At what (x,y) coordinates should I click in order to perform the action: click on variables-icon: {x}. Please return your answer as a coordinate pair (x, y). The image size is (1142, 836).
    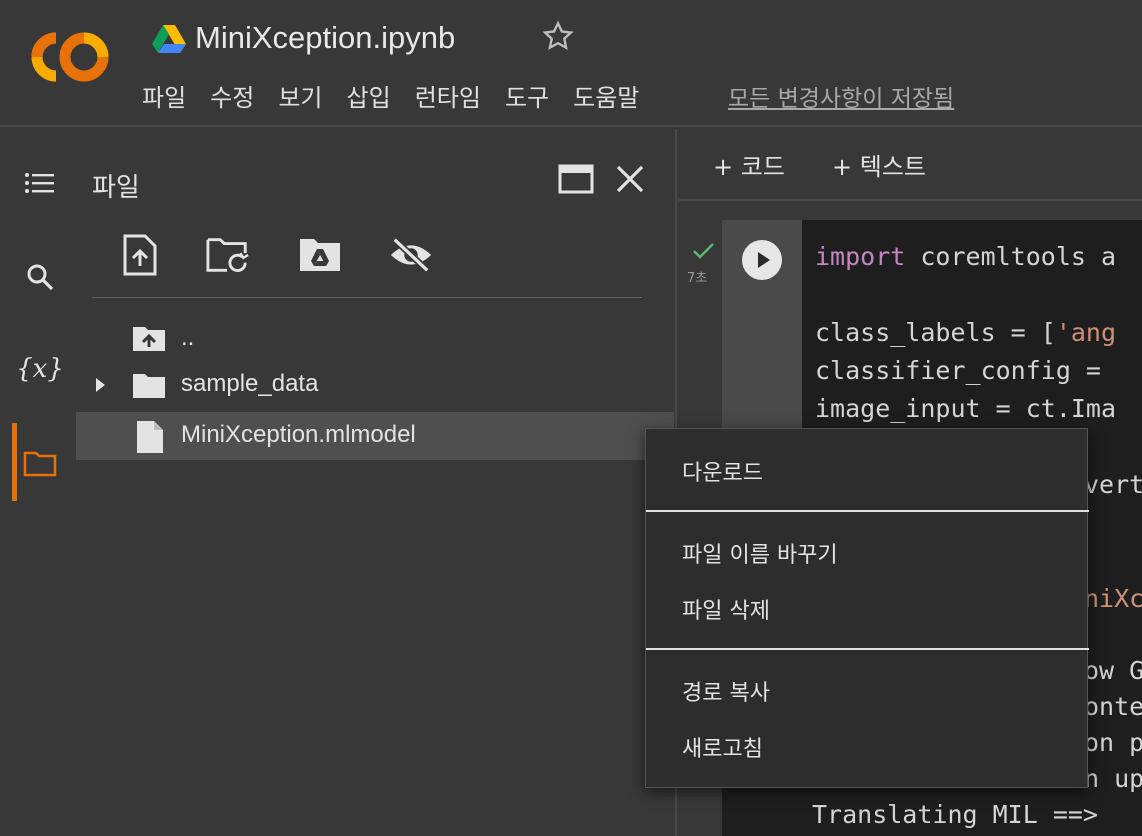
    Looking at the image, I should click on (40, 369).